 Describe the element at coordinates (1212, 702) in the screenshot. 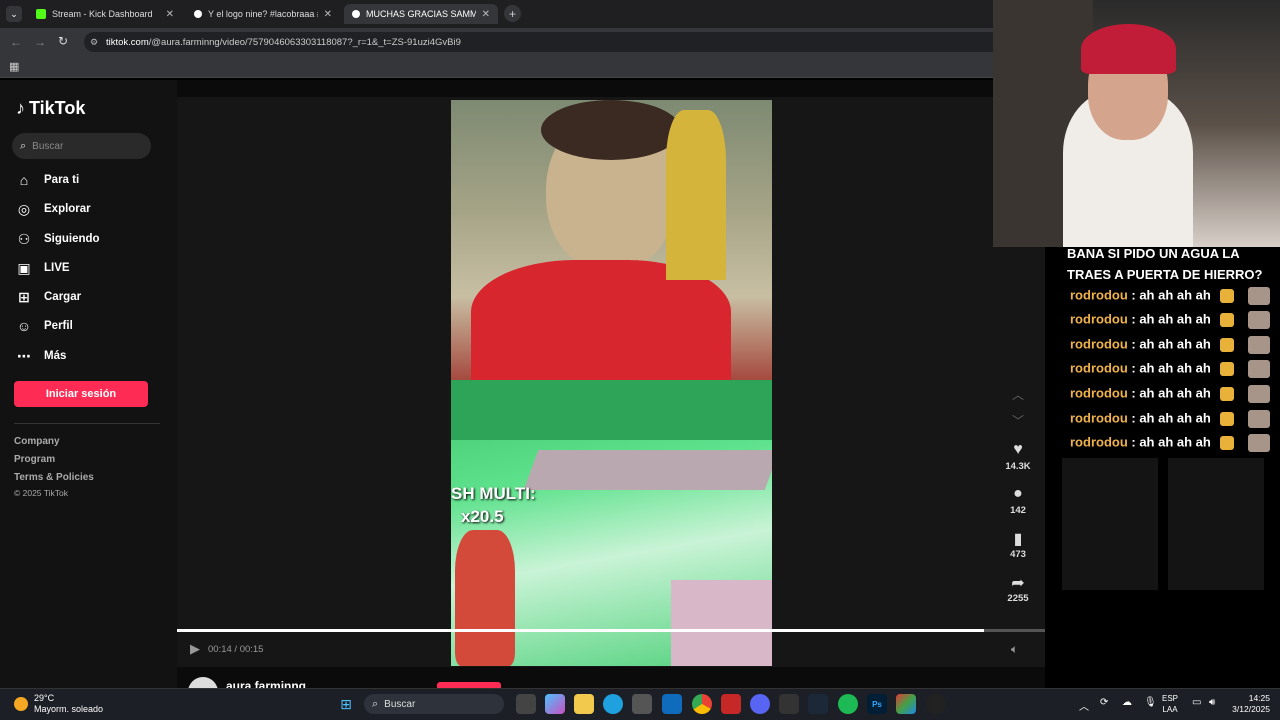

I see `speaker-icon: 🔊︎` at that location.